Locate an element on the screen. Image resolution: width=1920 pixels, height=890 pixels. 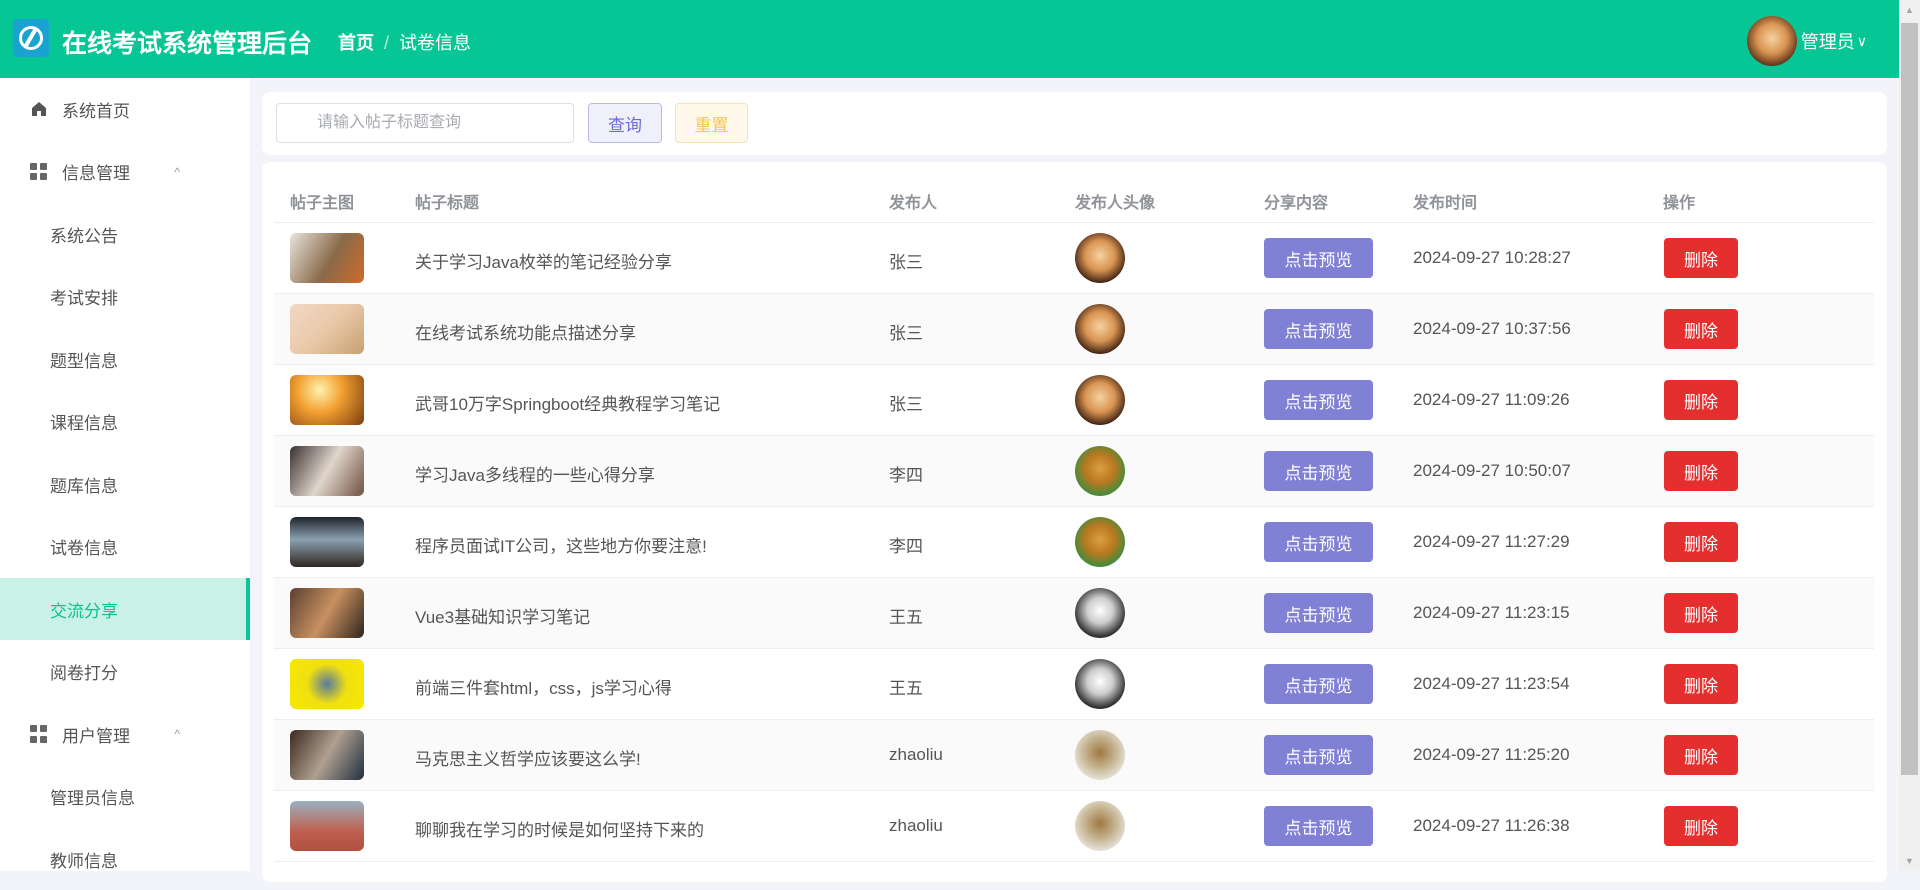
sidebar-item: 考试安排 is located at coordinates (125, 297).